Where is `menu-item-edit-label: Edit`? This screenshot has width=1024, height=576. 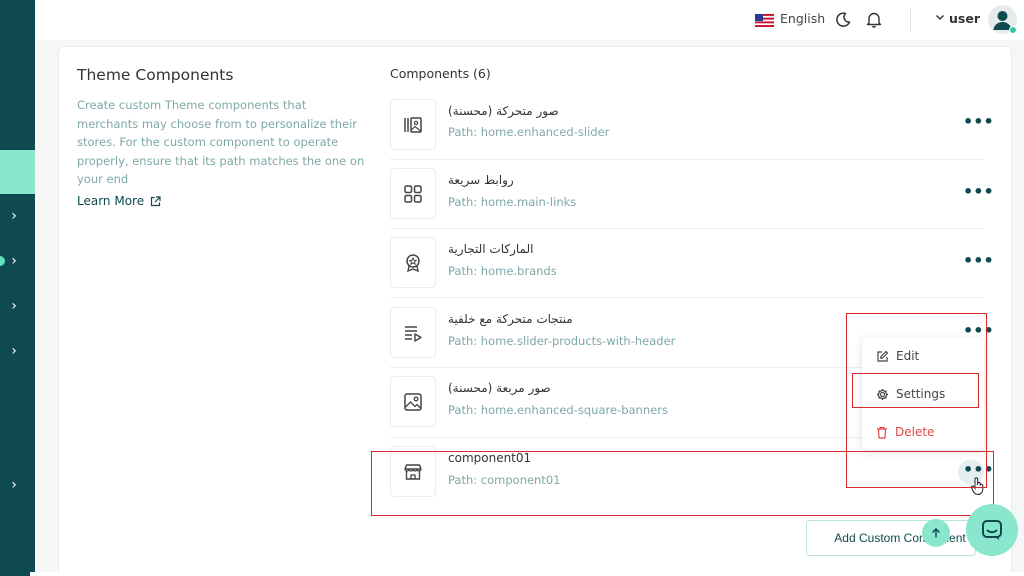
menu-item-edit-label: Edit is located at coordinates (908, 356).